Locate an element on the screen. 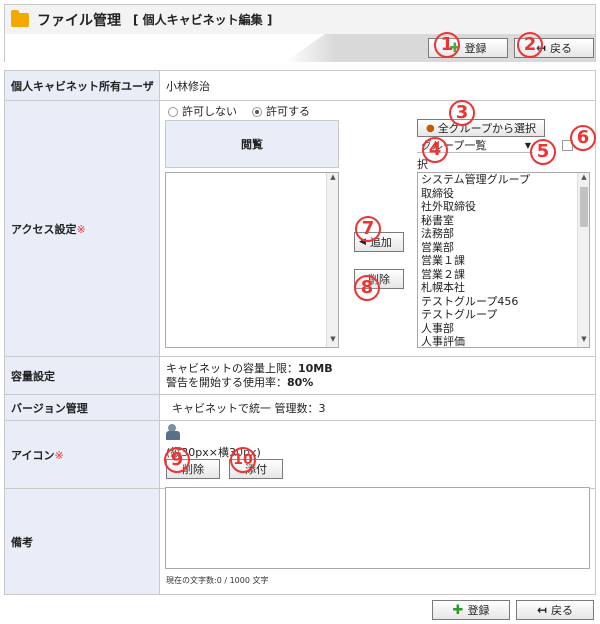 Image resolution: width=600 pixels, height=624 pixels. marker-3: 3 is located at coordinates (462, 113).